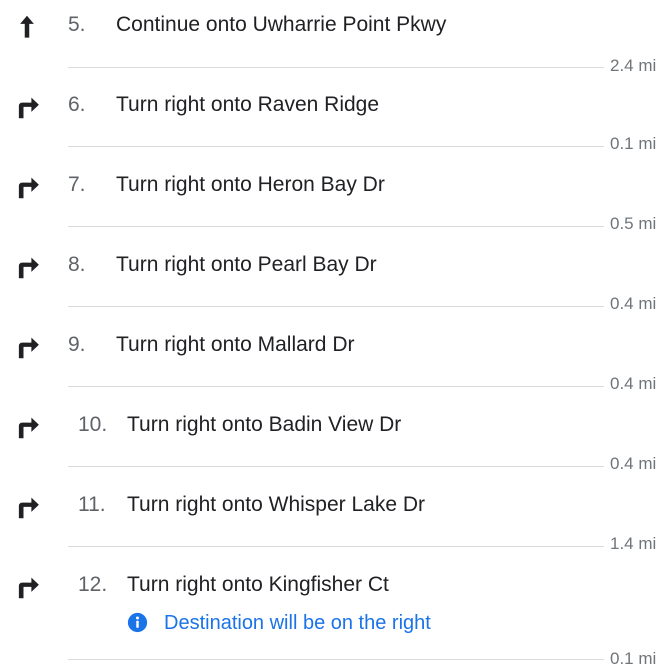 The image size is (672, 670). Describe the element at coordinates (258, 584) in the screenshot. I see `step-instruction: Turn right onto Kingfisher Ct` at that location.